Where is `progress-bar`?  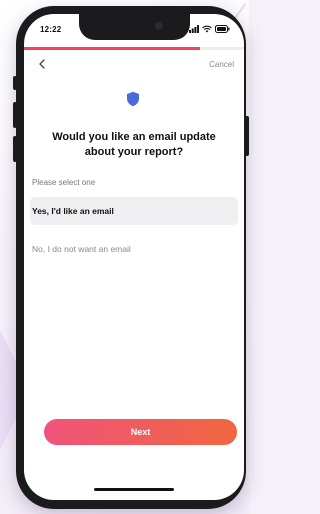 progress-bar is located at coordinates (134, 48).